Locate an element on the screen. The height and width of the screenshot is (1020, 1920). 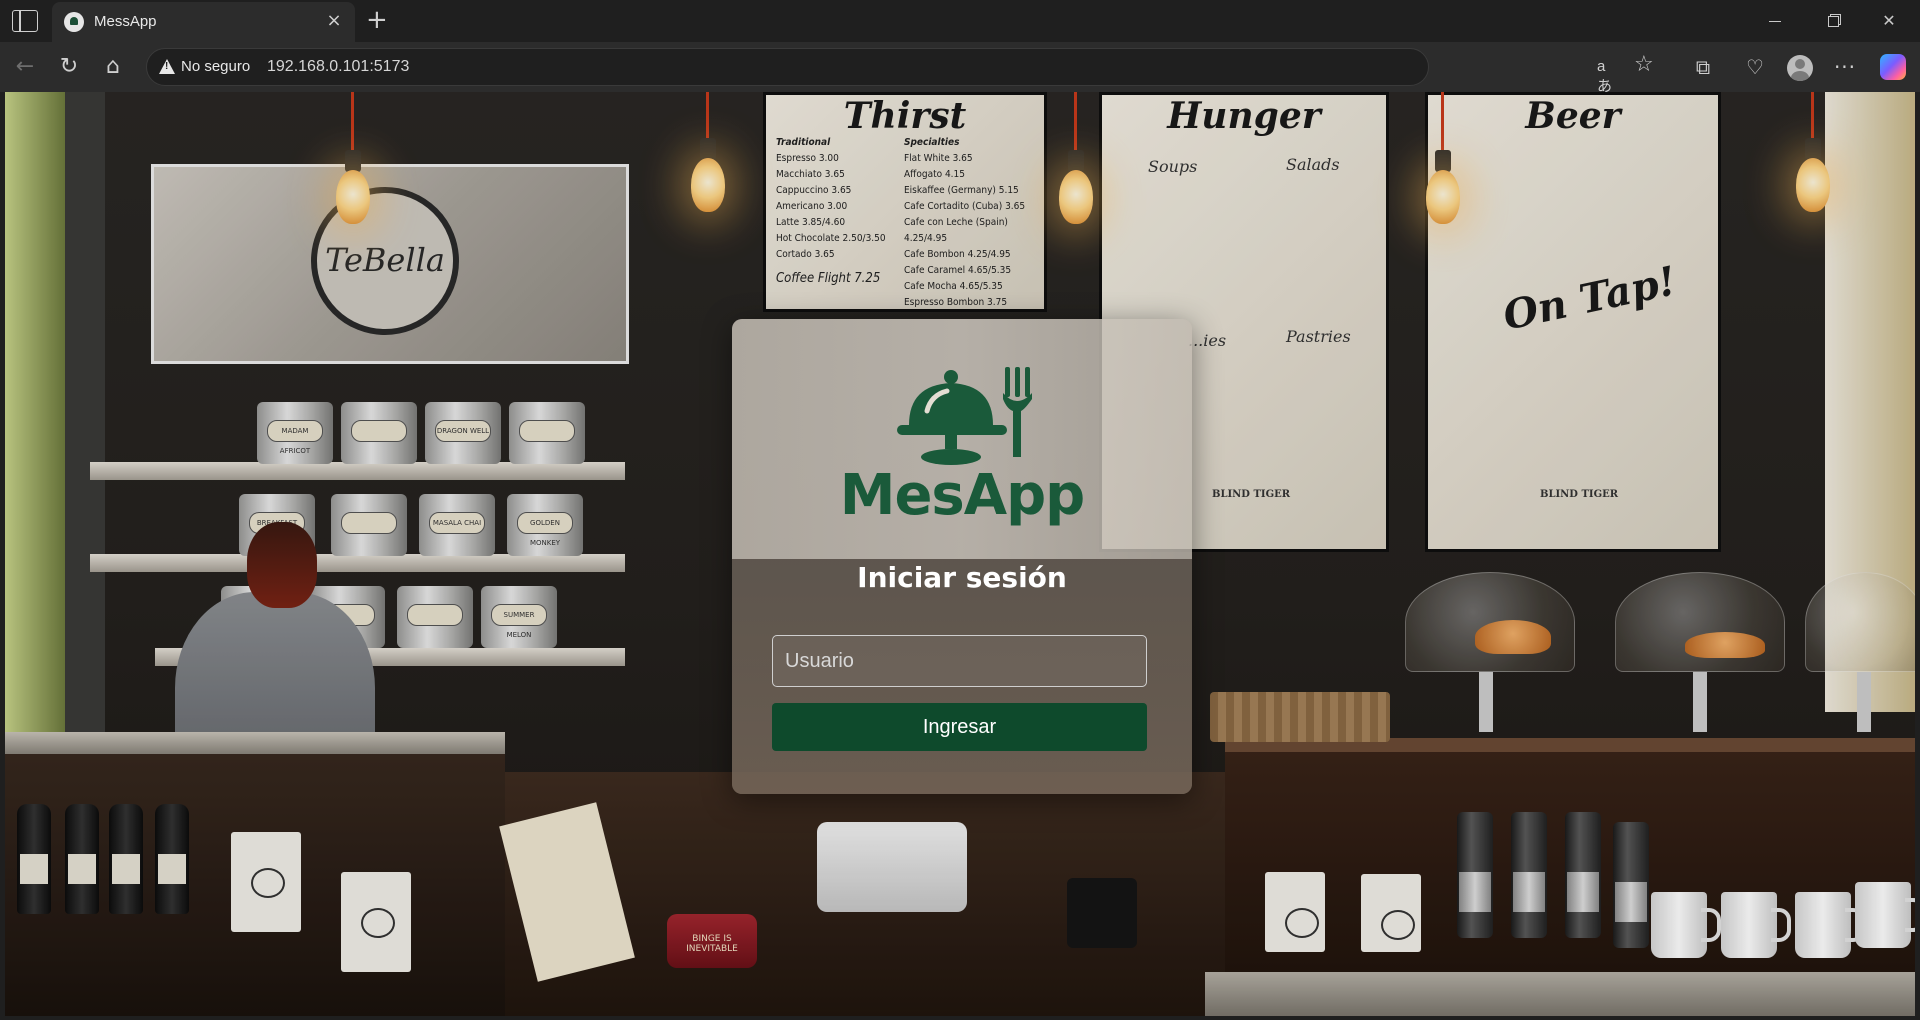
reload-icon: ↻ is located at coordinates (69, 67).